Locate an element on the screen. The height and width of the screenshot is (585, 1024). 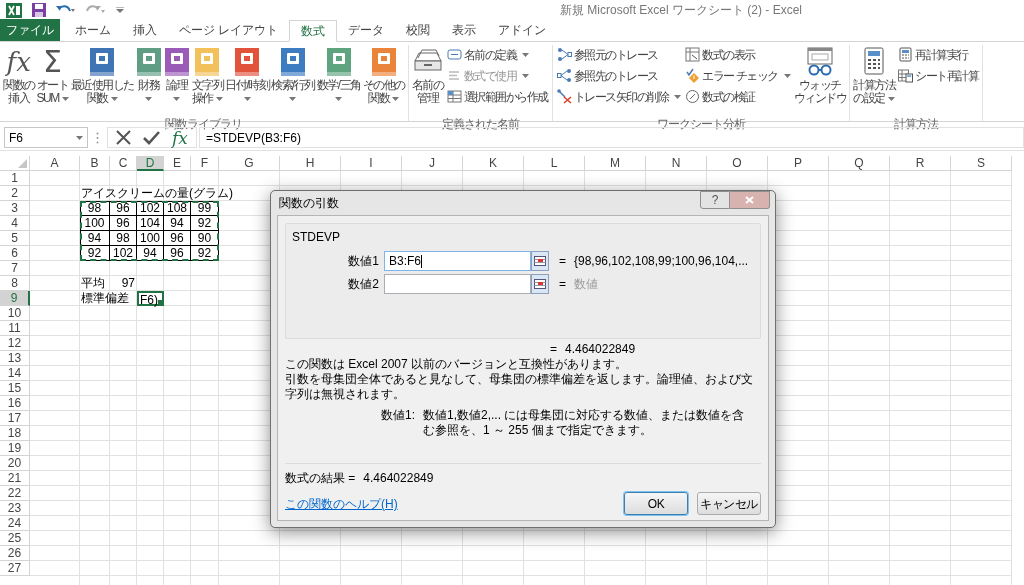
name-box: F6 is located at coordinates (46, 137).